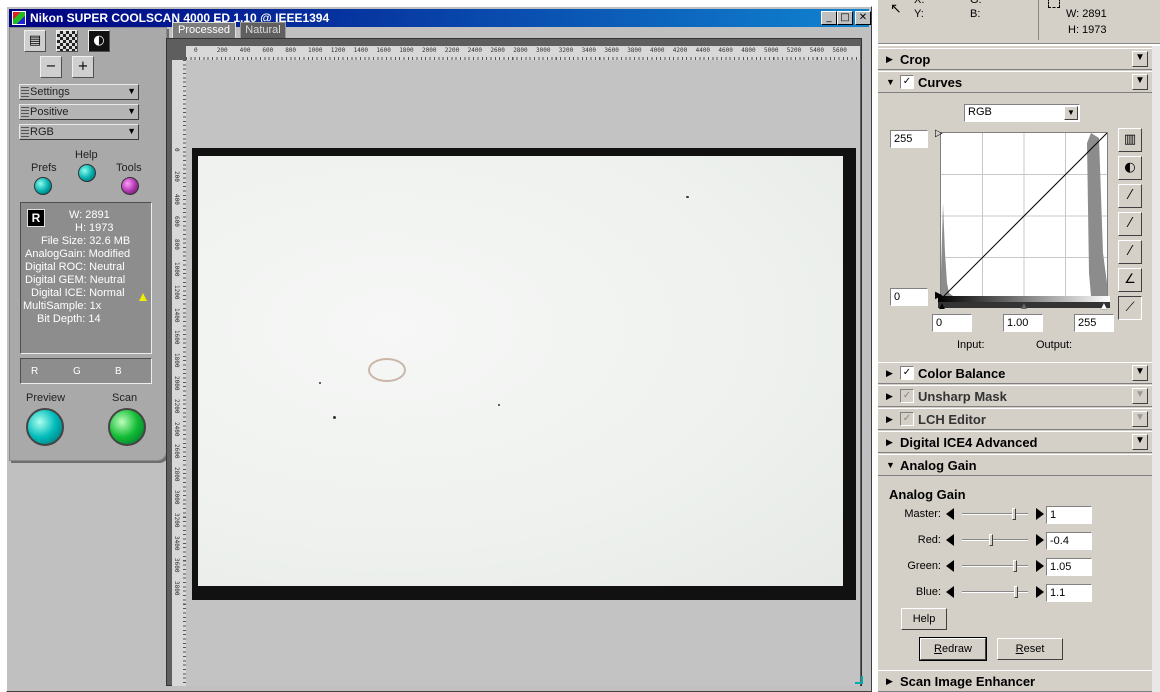 This screenshot has height=692, width=1160. I want to click on master-increase-icon, so click(1040, 514).